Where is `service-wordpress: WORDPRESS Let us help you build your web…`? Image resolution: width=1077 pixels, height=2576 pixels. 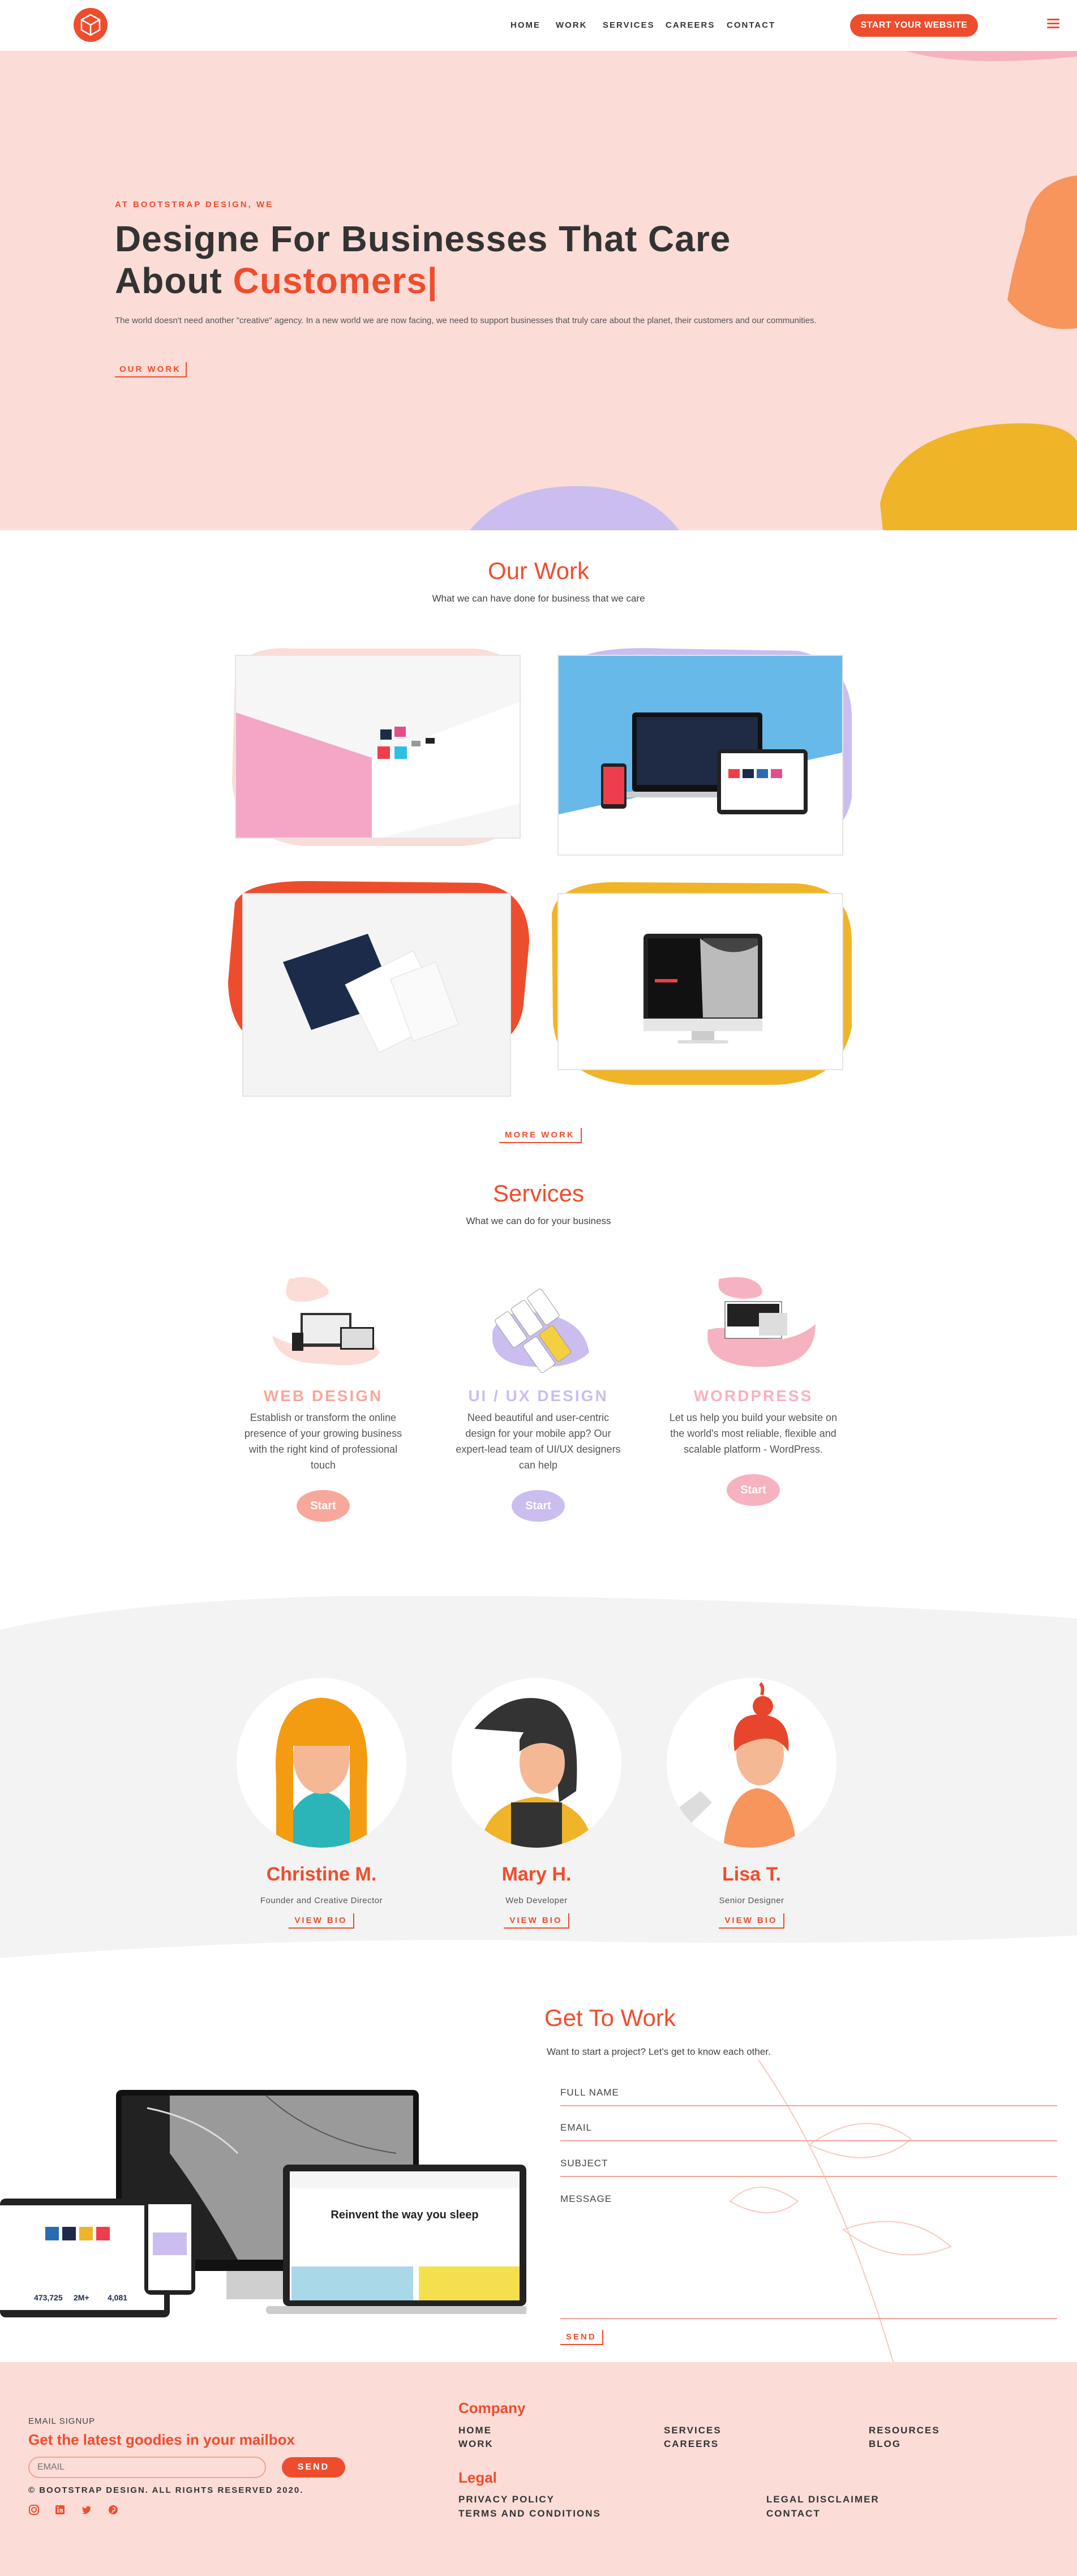
service-wordpress: WORDPRESS Let us help you build your web… is located at coordinates (753, 1389).